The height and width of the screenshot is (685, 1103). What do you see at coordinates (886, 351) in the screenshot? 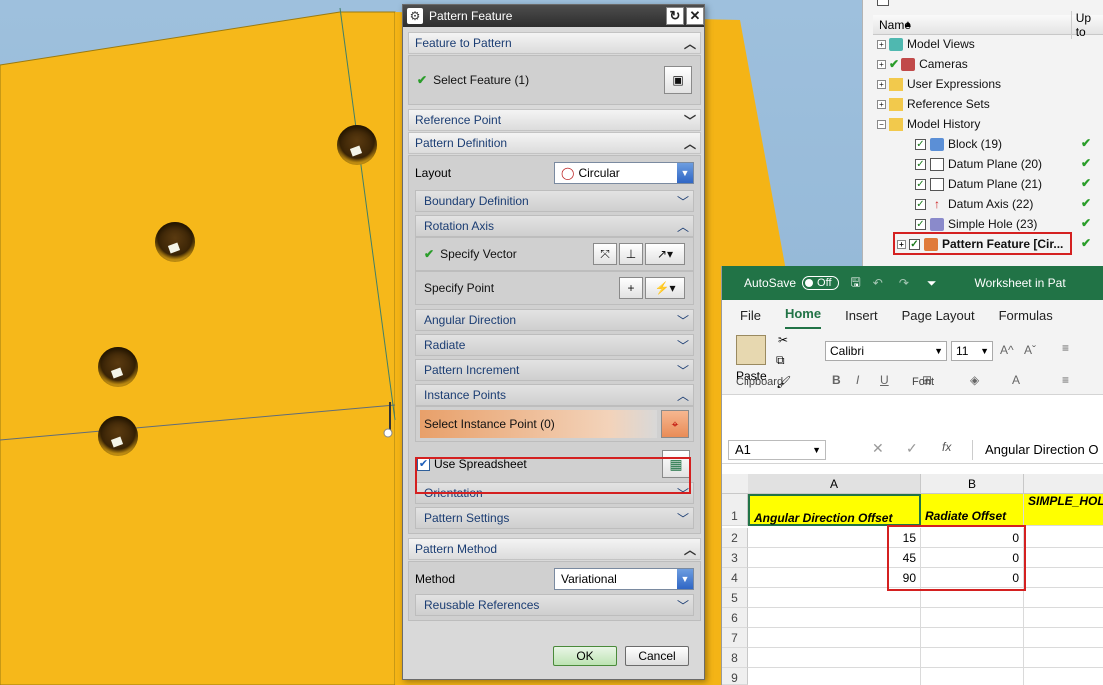
I see `font-name-select: Calibri ▼` at bounding box center [886, 351].